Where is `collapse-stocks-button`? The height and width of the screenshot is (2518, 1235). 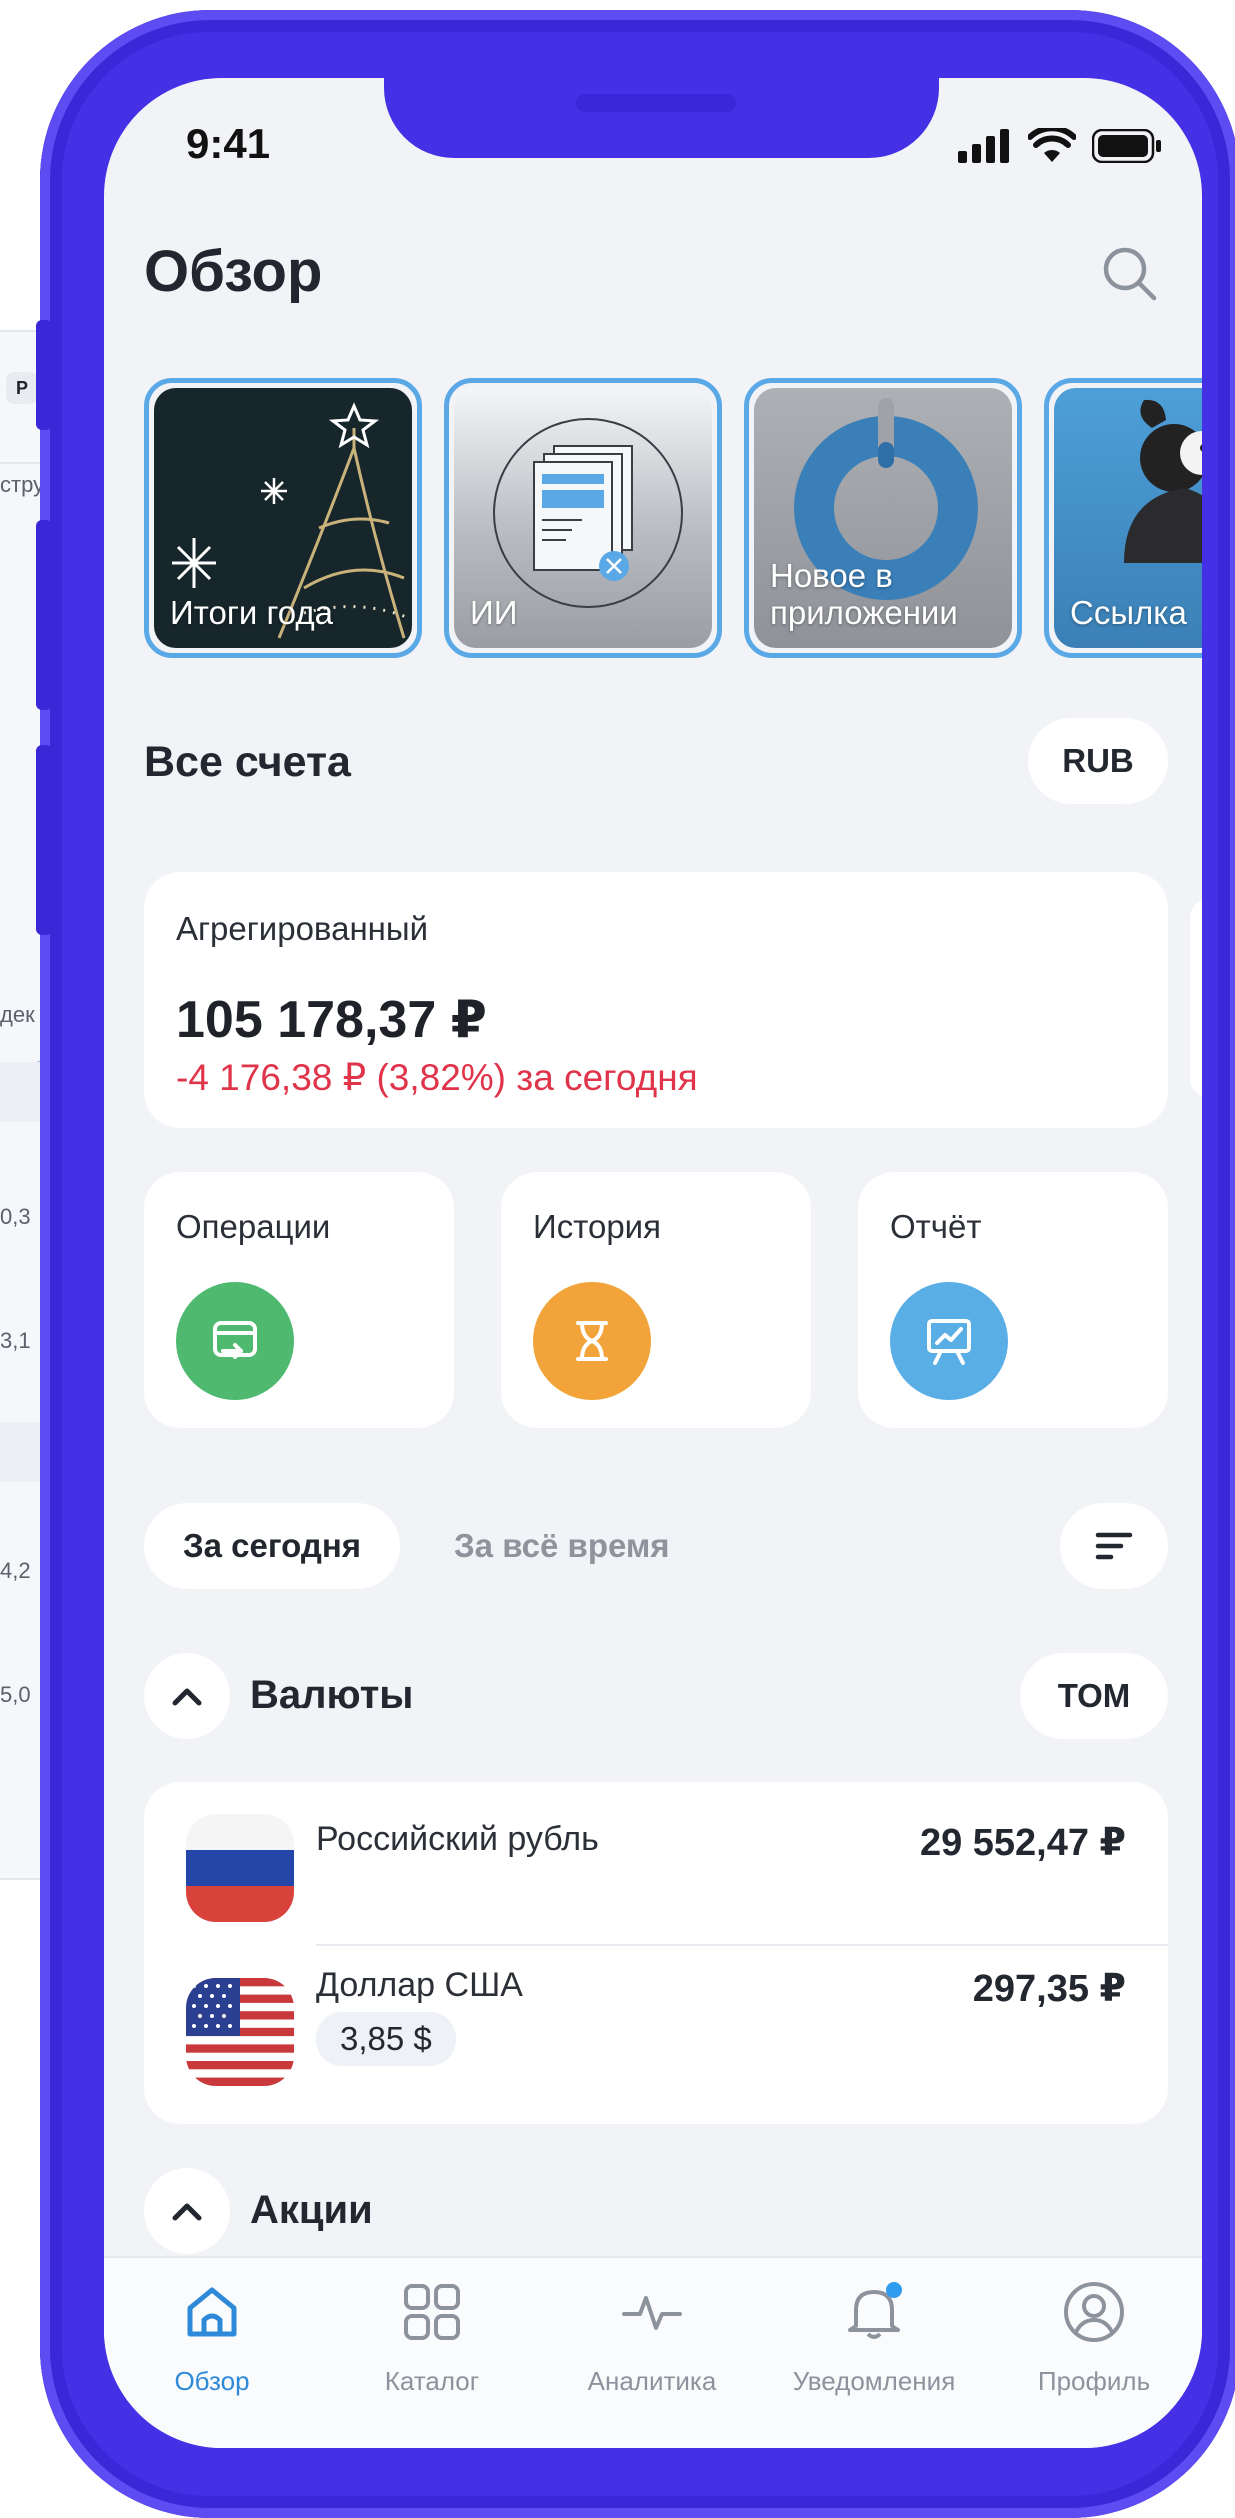
collapse-stocks-button is located at coordinates (187, 2211).